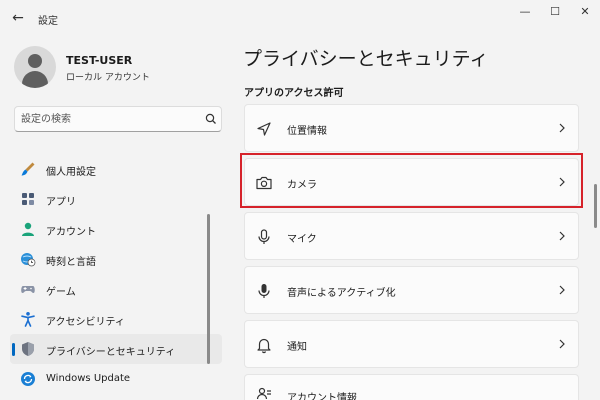 This screenshot has height=400, width=600. I want to click on setting-label: アカウント情報, so click(322, 396).